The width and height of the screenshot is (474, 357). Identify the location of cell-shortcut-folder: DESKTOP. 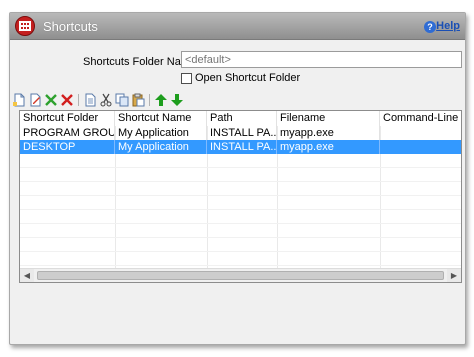
(67, 147).